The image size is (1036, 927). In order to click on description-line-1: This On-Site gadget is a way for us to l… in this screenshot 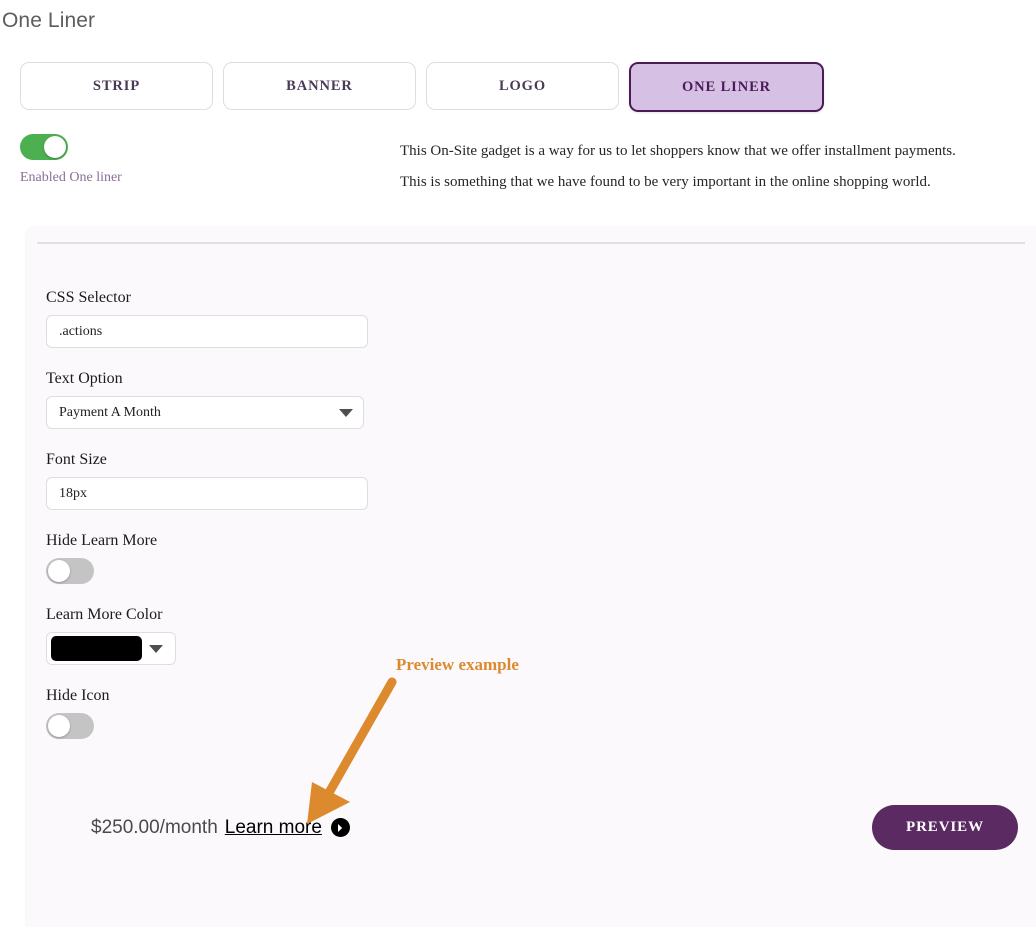, I will do `click(678, 151)`.